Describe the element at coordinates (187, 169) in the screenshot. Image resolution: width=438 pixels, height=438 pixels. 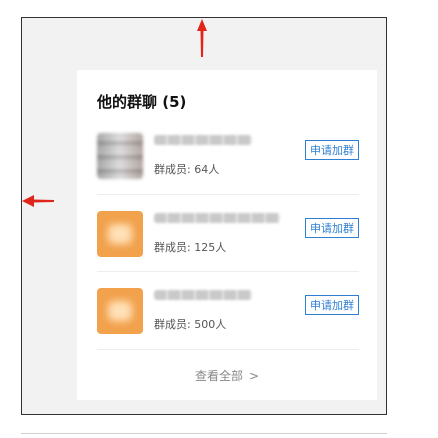
I see `group-member-count: 群成员: 64人` at that location.